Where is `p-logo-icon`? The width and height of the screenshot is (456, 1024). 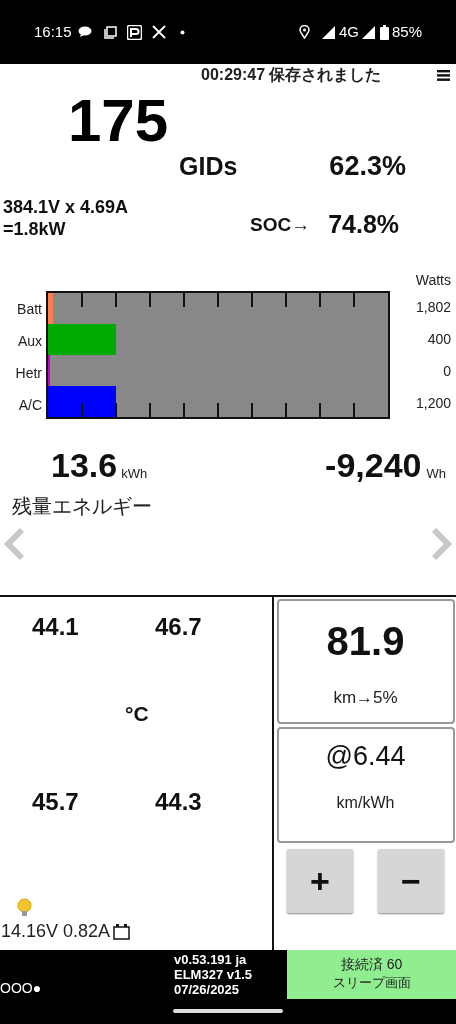
p-logo-icon is located at coordinates (134, 32).